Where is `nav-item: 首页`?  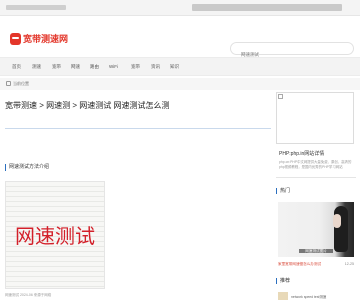
nav-item: 首页 is located at coordinates (16, 67).